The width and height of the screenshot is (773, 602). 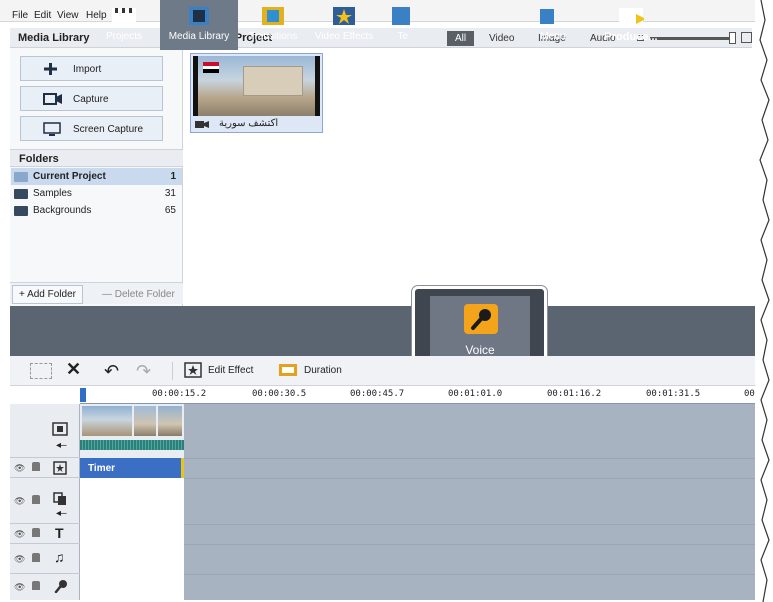 I want to click on thumbnail-caption: اكتشف سورية, so click(x=249, y=123).